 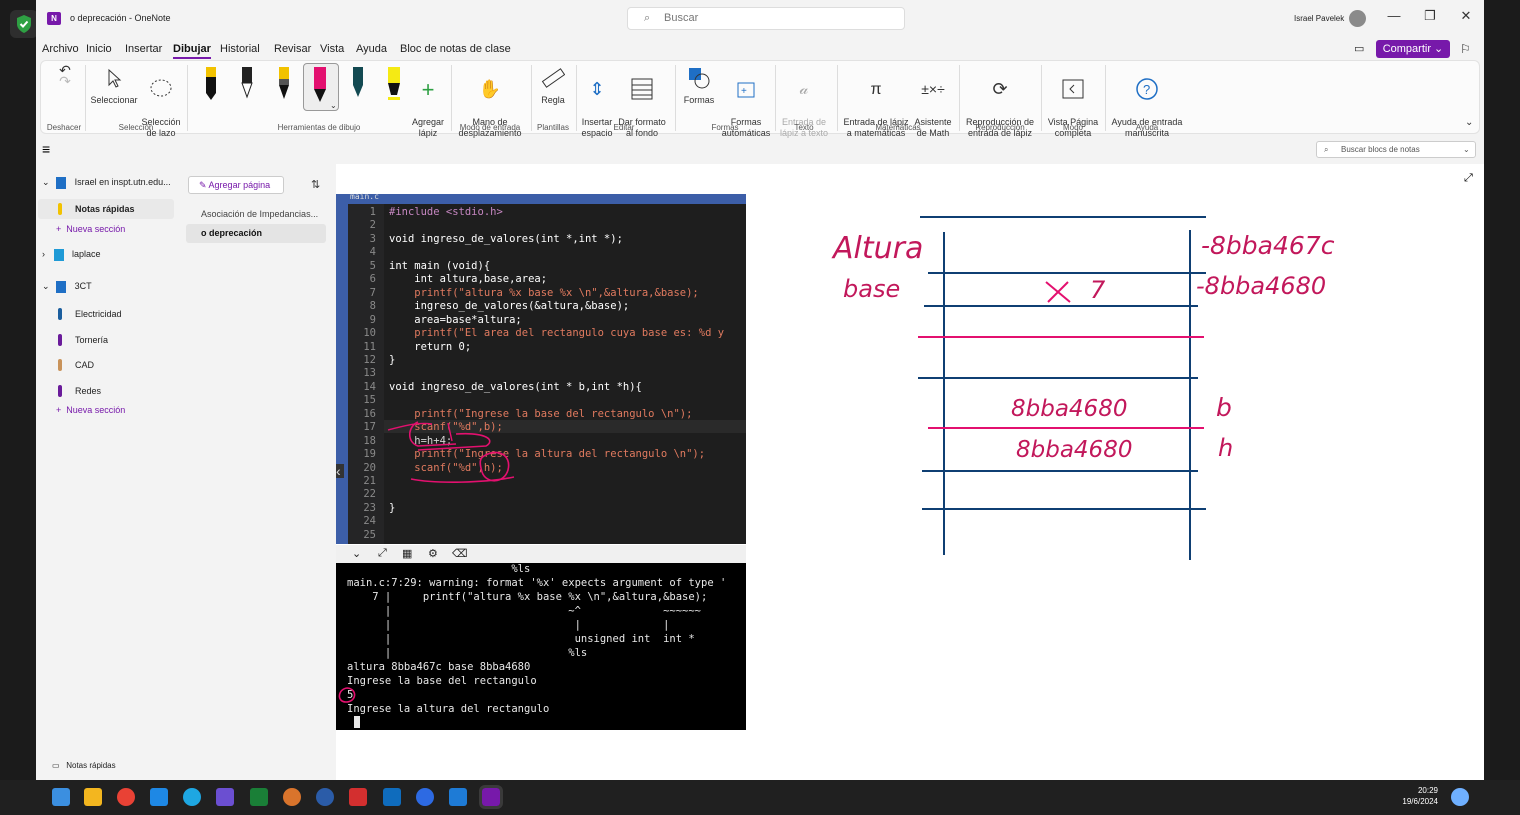 What do you see at coordinates (225, 797) in the screenshot?
I see `app-icon` at bounding box center [225, 797].